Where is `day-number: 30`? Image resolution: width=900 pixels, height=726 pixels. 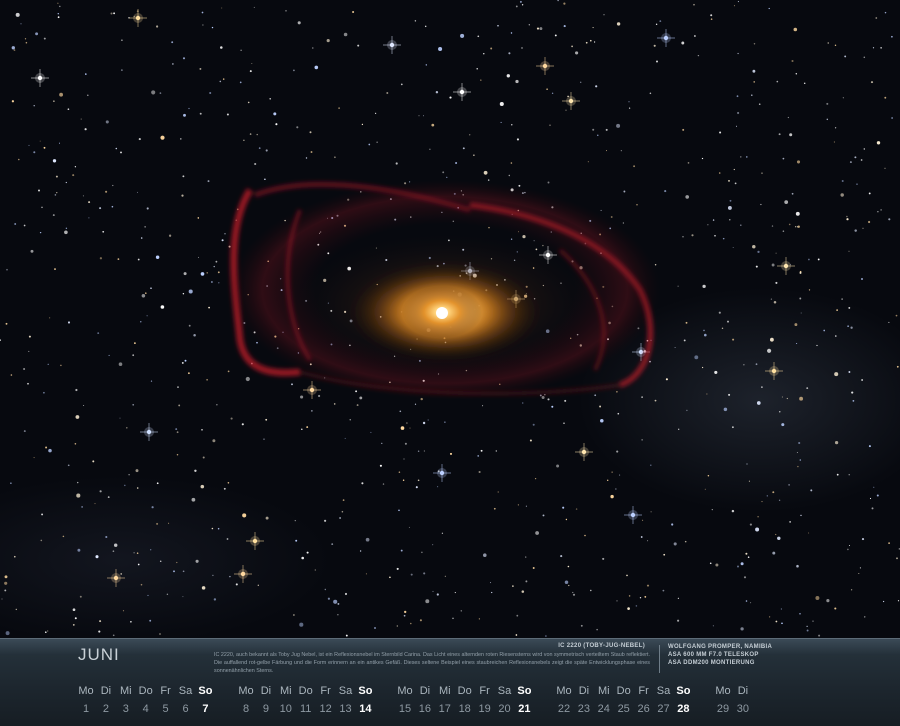 day-number: 30 is located at coordinates (743, 709).